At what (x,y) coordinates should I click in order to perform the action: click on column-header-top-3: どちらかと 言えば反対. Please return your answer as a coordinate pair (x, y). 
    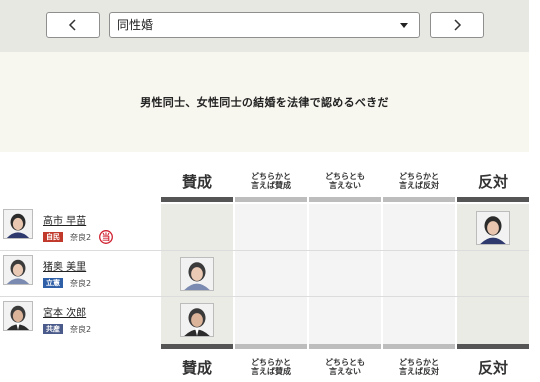
    Looking at the image, I should click on (419, 181).